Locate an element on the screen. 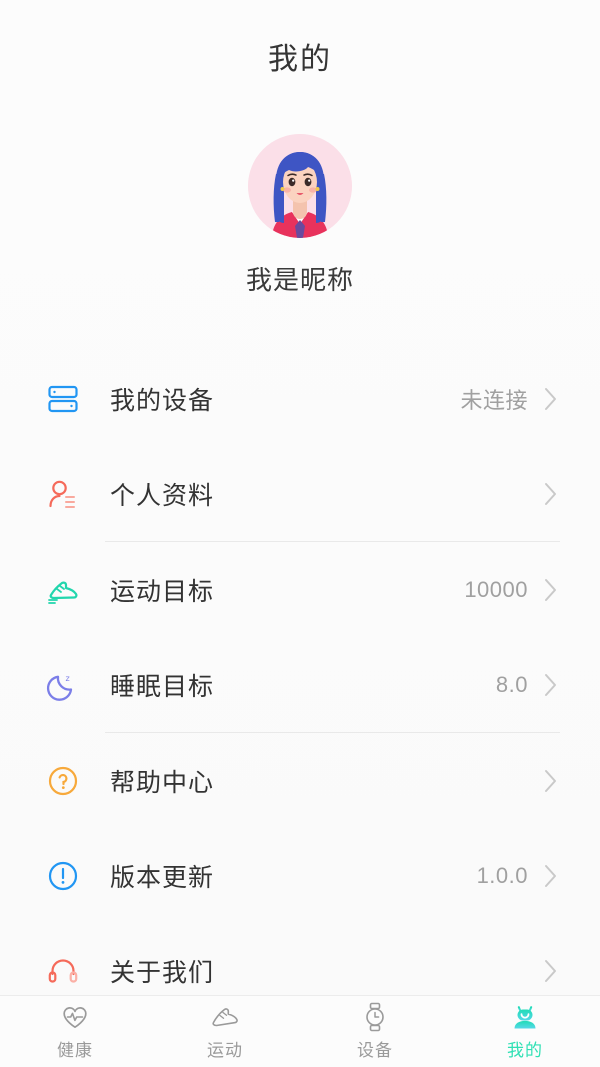 The image size is (600, 1067). bottom-tab-bar: 健康 运动 设备 我的 is located at coordinates (300, 1031).